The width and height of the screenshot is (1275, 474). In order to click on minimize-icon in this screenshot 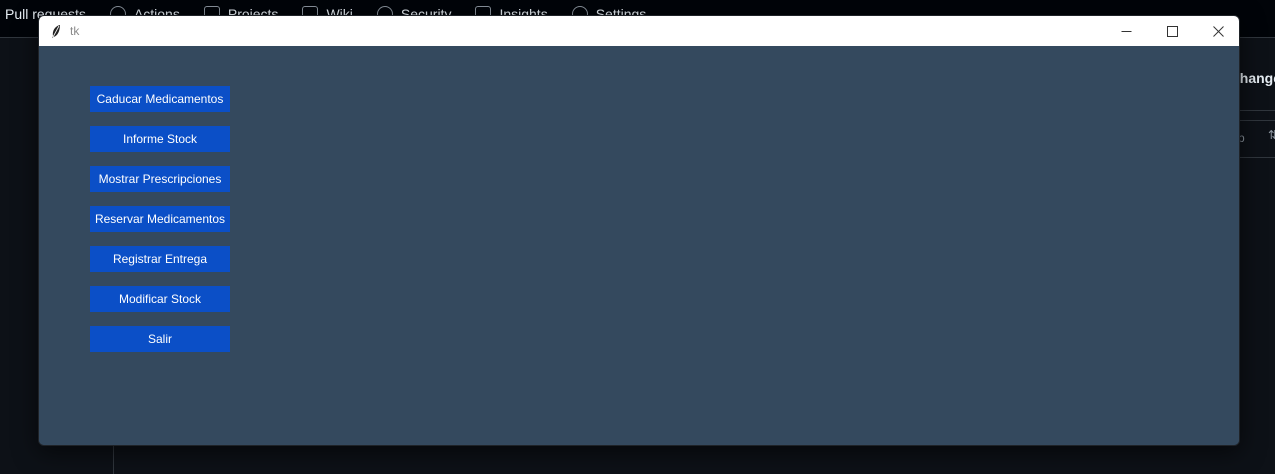, I will do `click(1126, 31)`.